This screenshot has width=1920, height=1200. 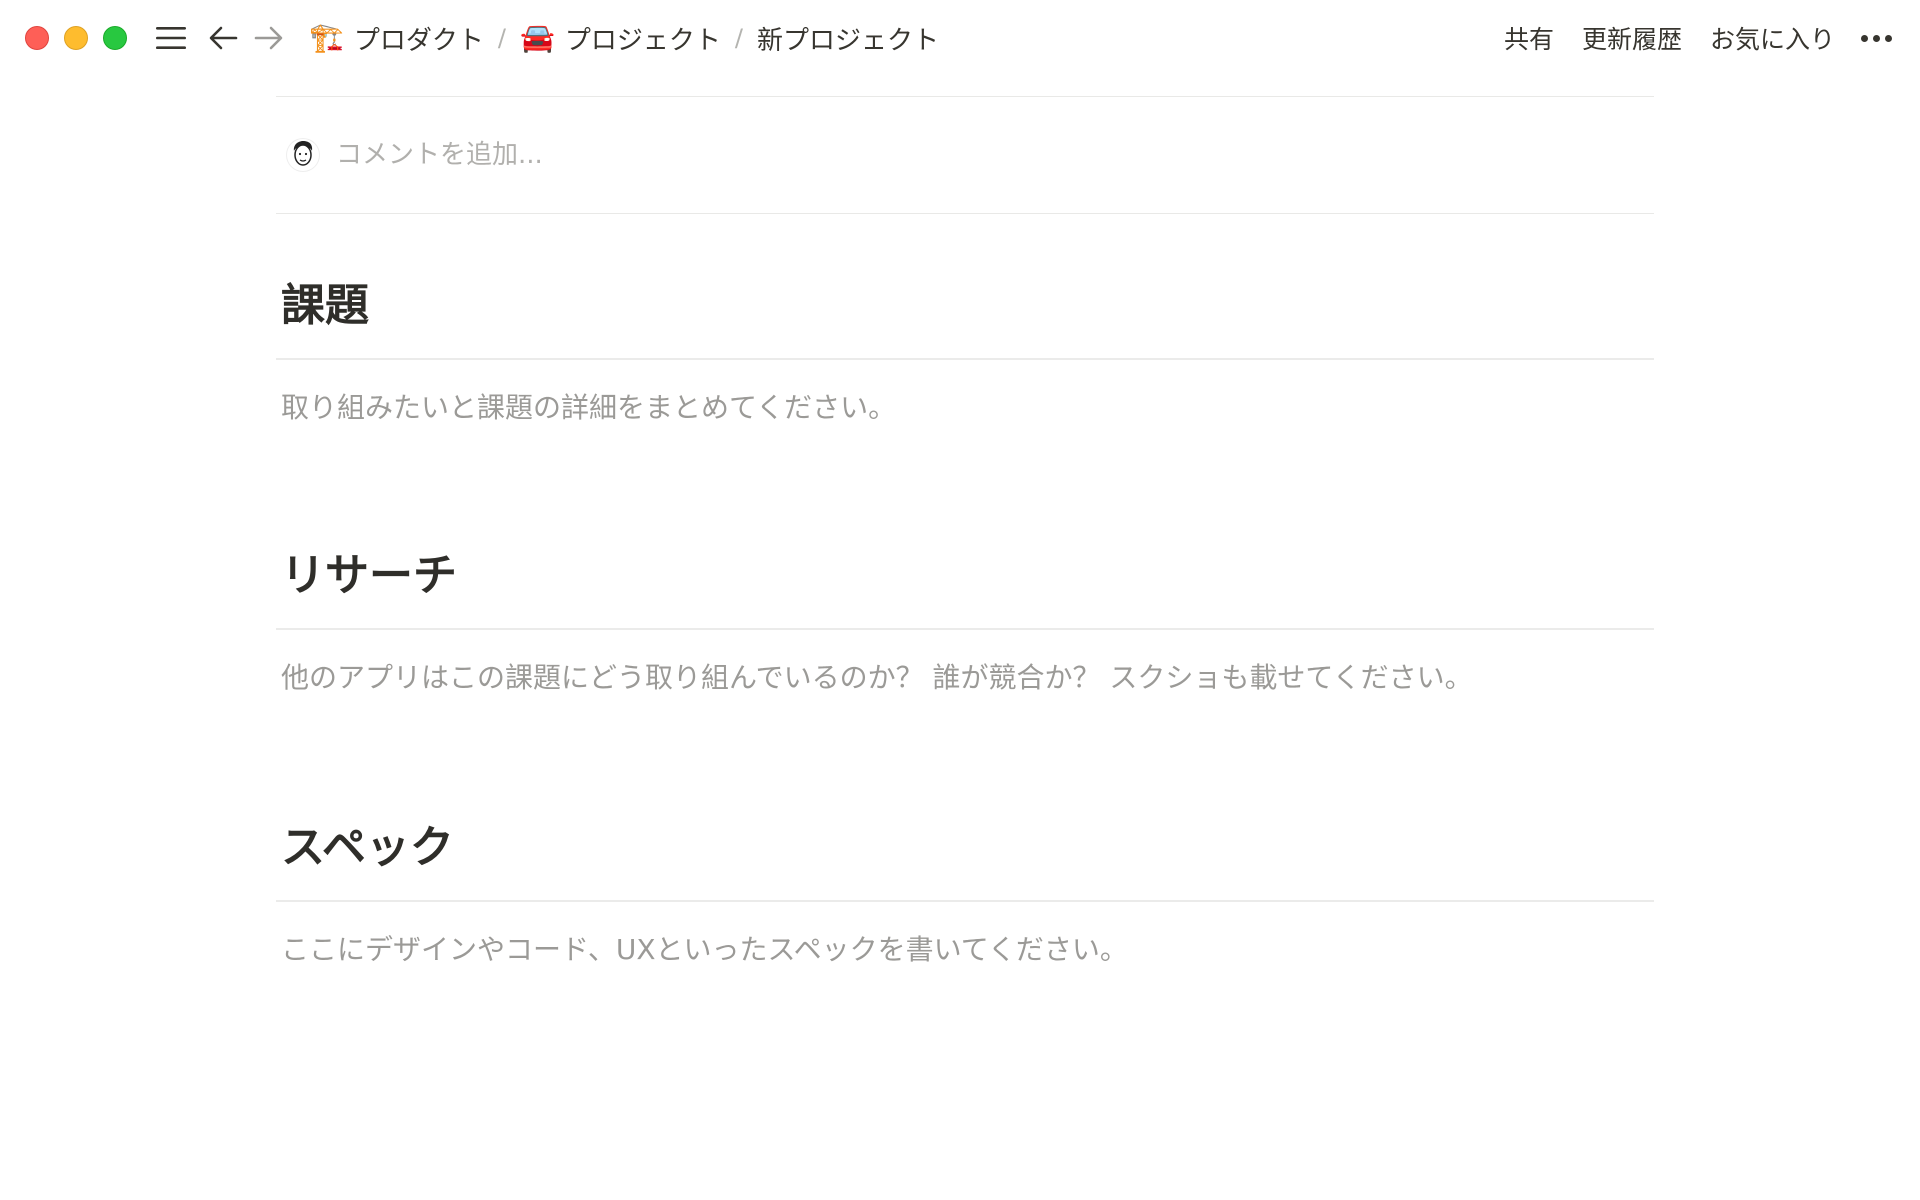 What do you see at coordinates (171, 38) in the screenshot?
I see `menu-icon` at bounding box center [171, 38].